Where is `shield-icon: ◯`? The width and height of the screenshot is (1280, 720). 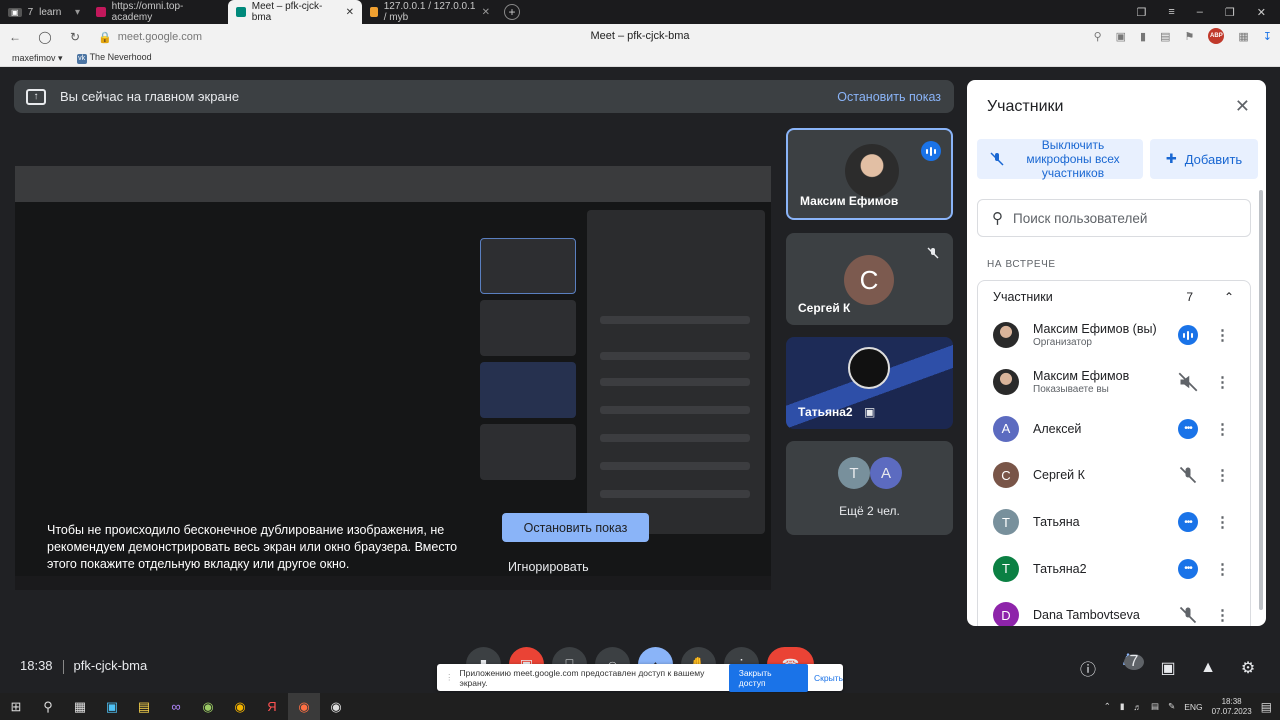
shield-icon: ◯ is located at coordinates (45, 37).